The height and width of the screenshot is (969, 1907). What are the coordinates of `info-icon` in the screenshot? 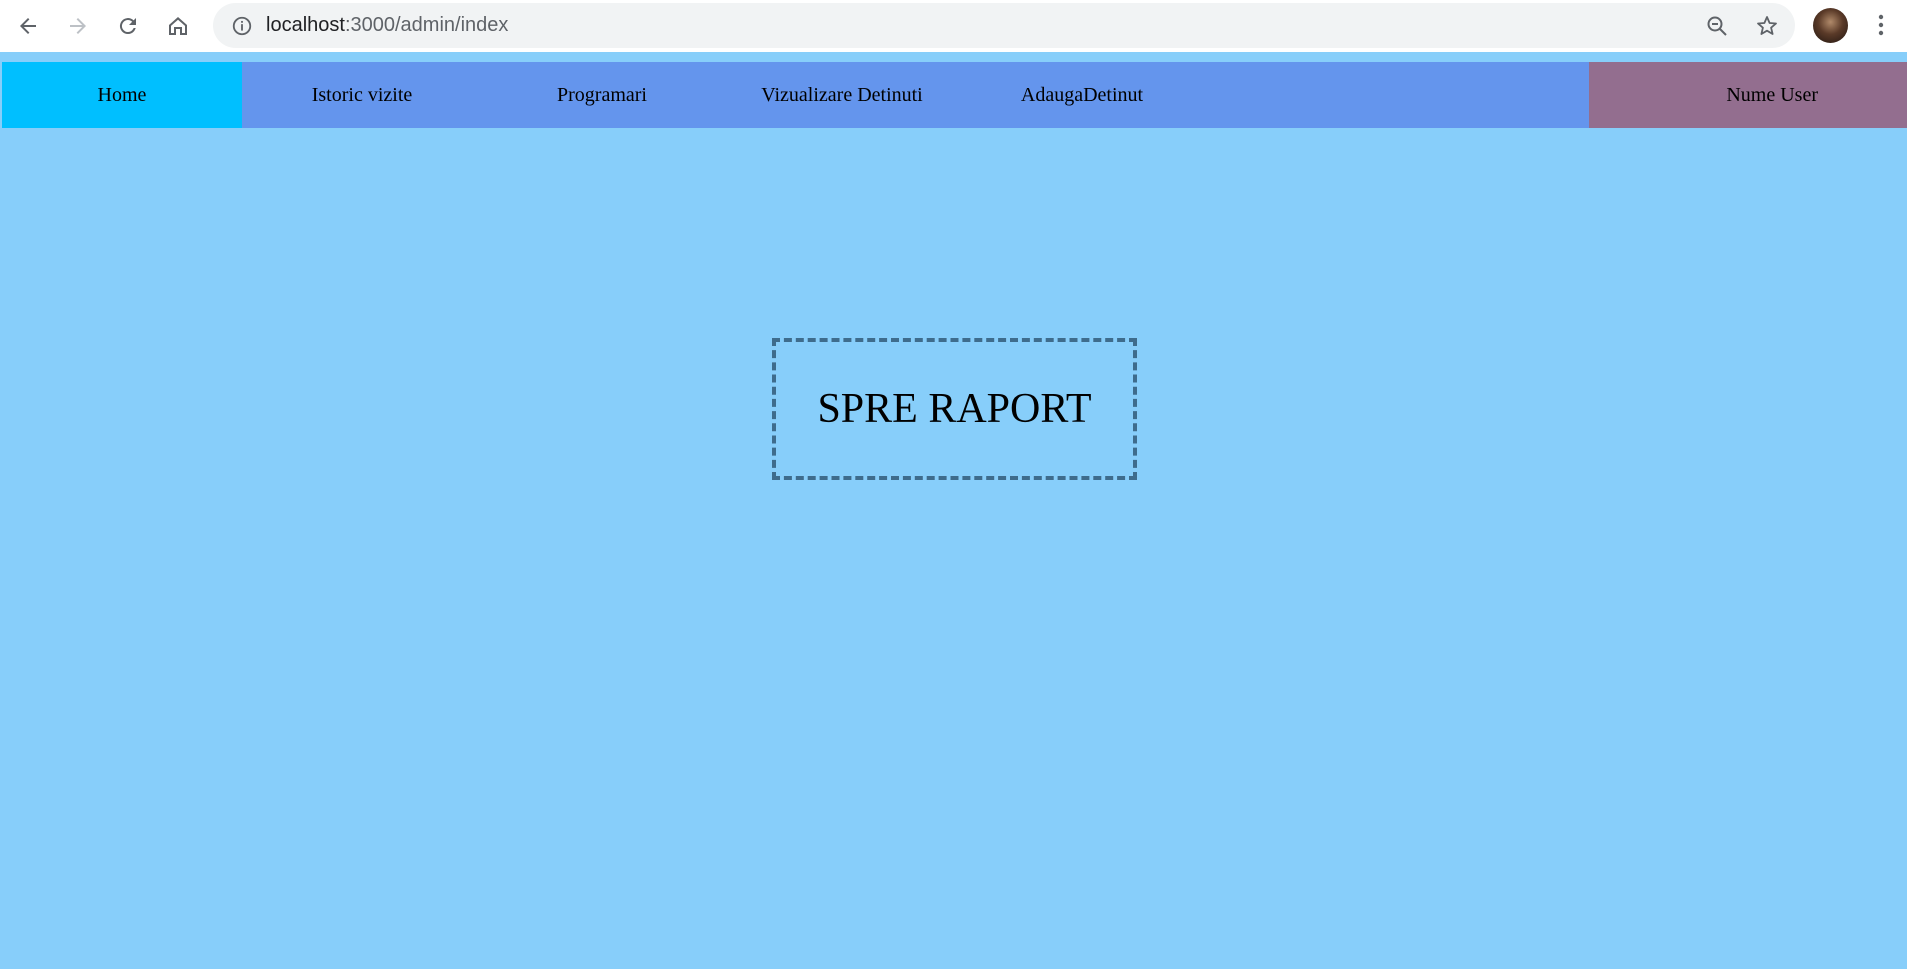 It's located at (242, 26).